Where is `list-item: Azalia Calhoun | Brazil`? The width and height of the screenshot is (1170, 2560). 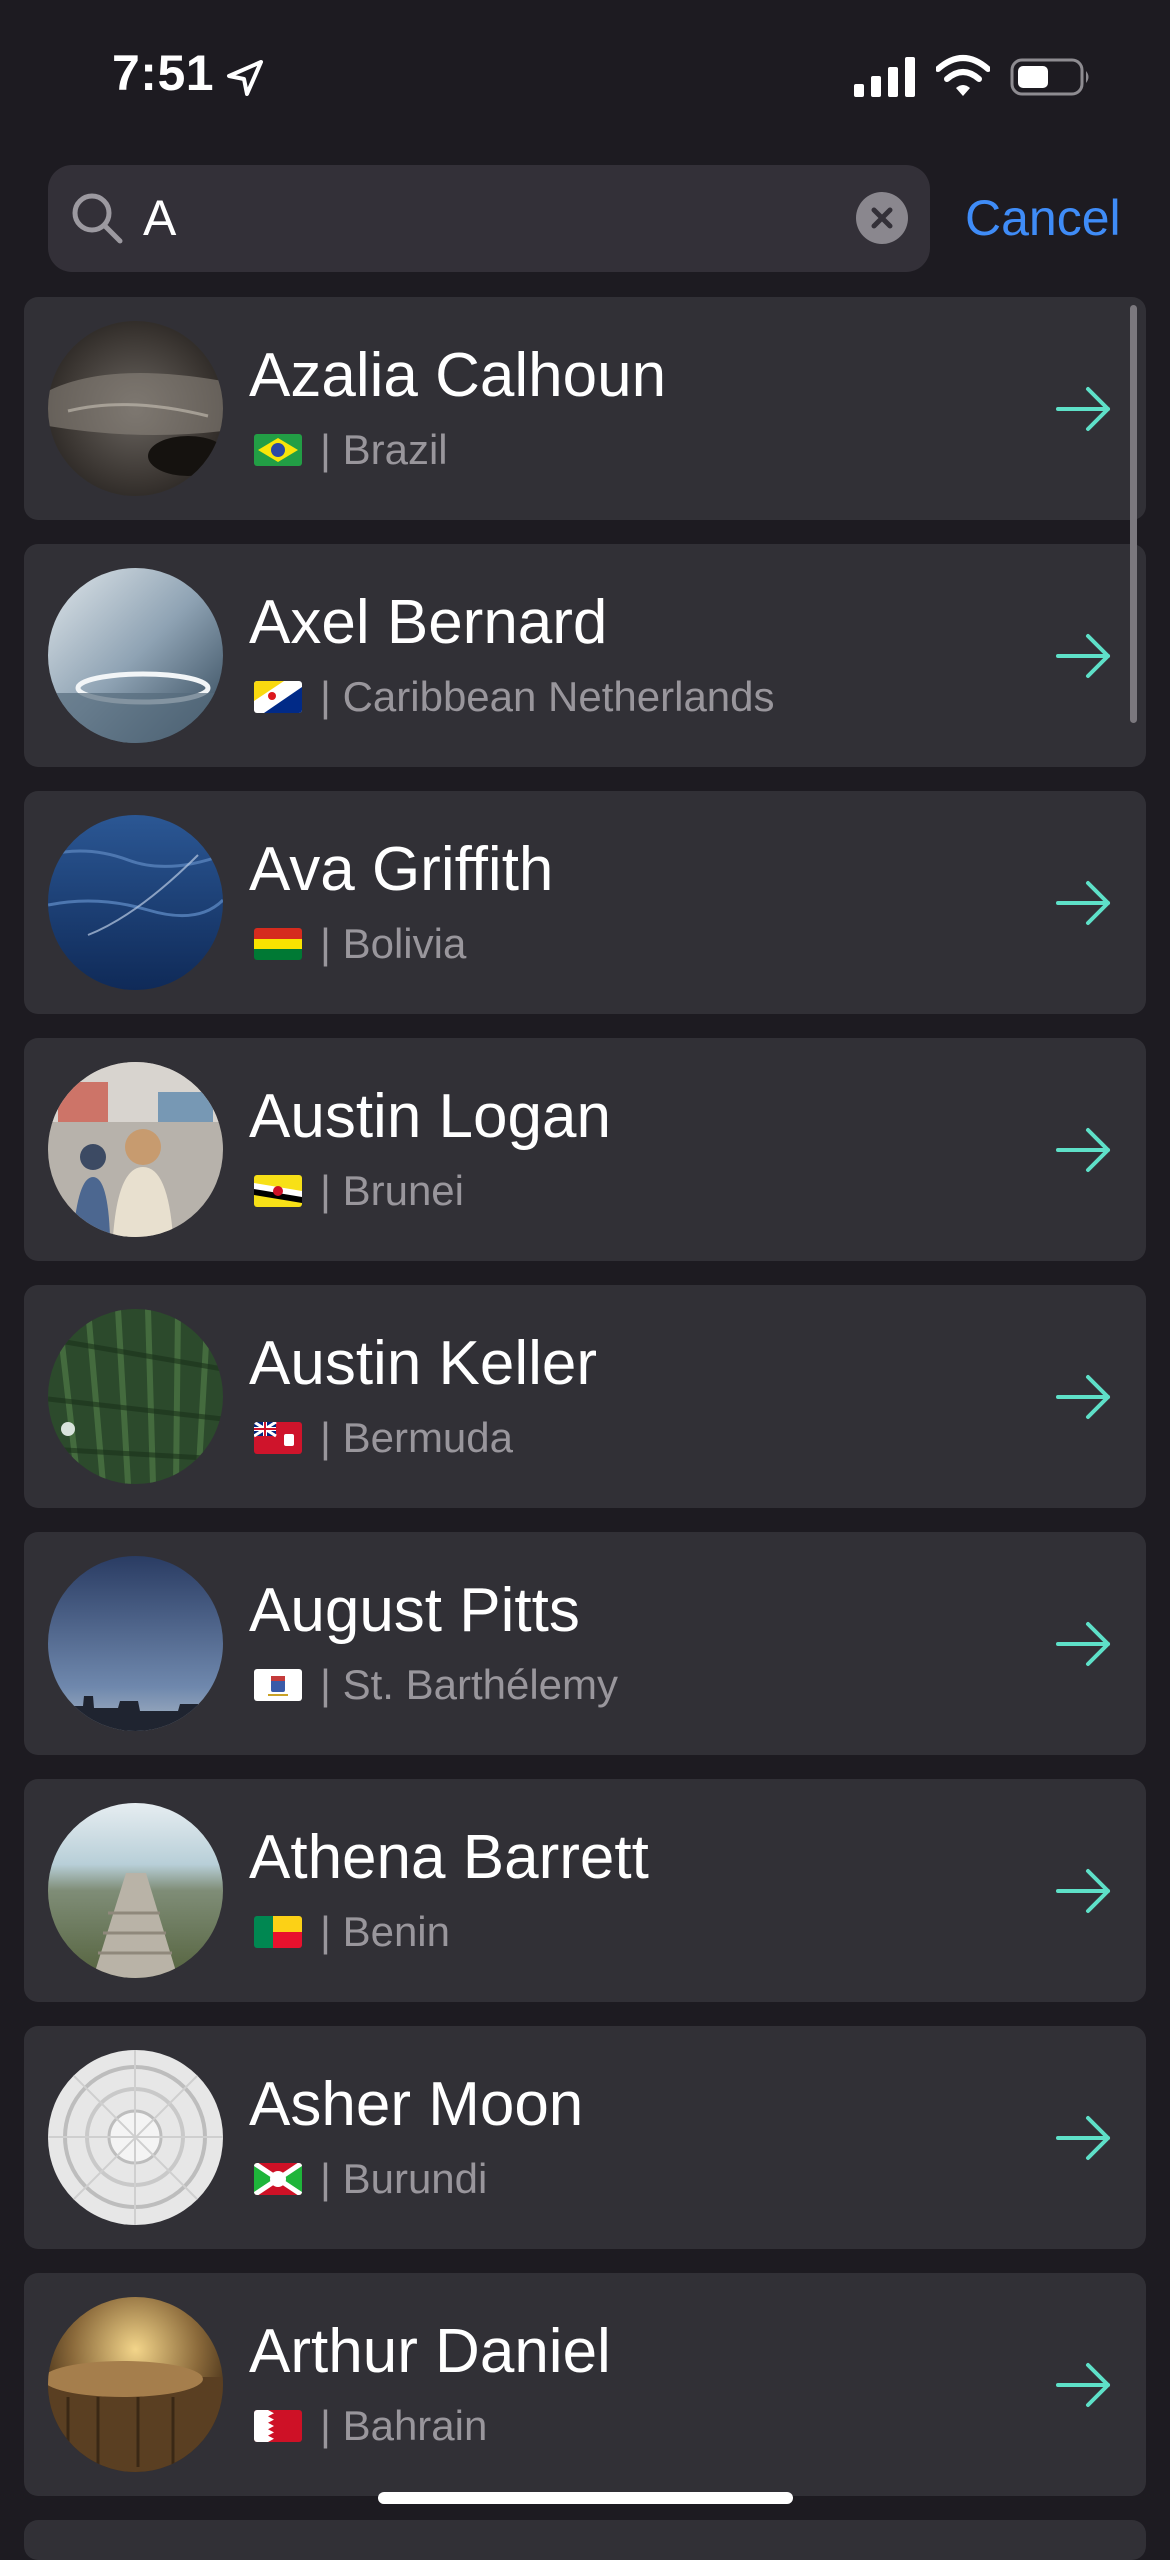 list-item: Azalia Calhoun | Brazil is located at coordinates (585, 408).